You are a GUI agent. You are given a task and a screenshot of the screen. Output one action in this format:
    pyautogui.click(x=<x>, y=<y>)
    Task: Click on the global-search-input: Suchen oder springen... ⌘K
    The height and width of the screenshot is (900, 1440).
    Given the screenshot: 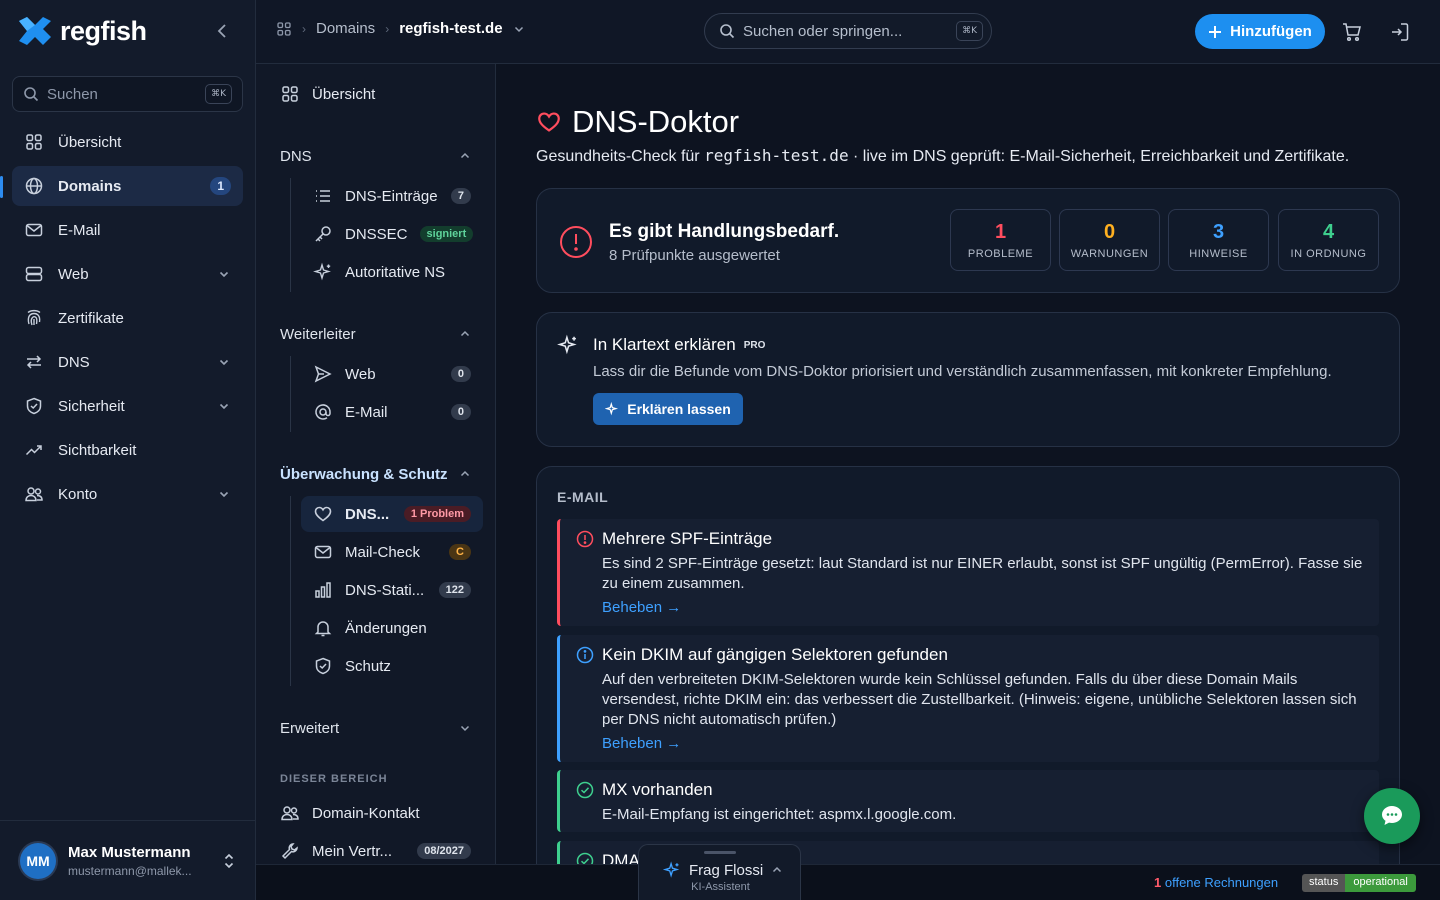 What is the action you would take?
    pyautogui.click(x=848, y=31)
    